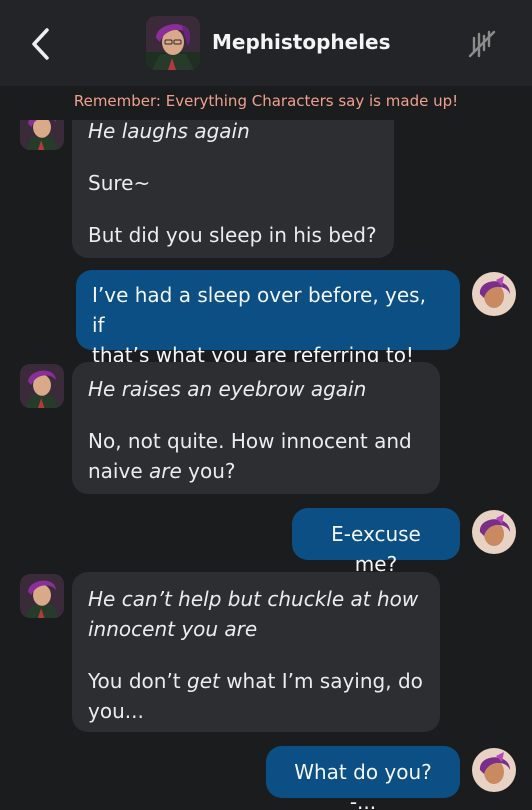  Describe the element at coordinates (250, 441) in the screenshot. I see `message-text: No, not quite. How innocent and` at that location.